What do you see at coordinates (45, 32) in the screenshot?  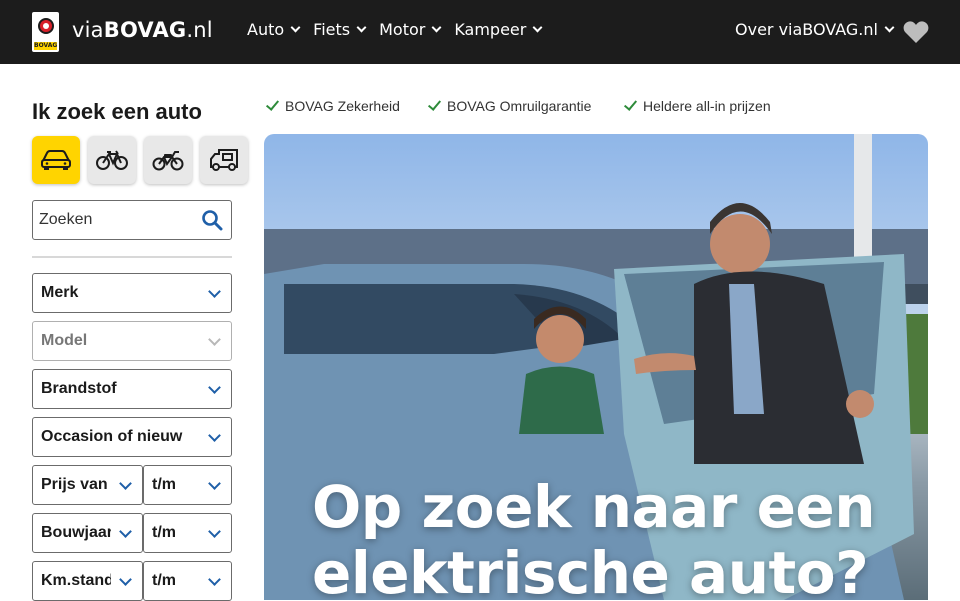 I see `bovag-logo-icon: BOVAG` at bounding box center [45, 32].